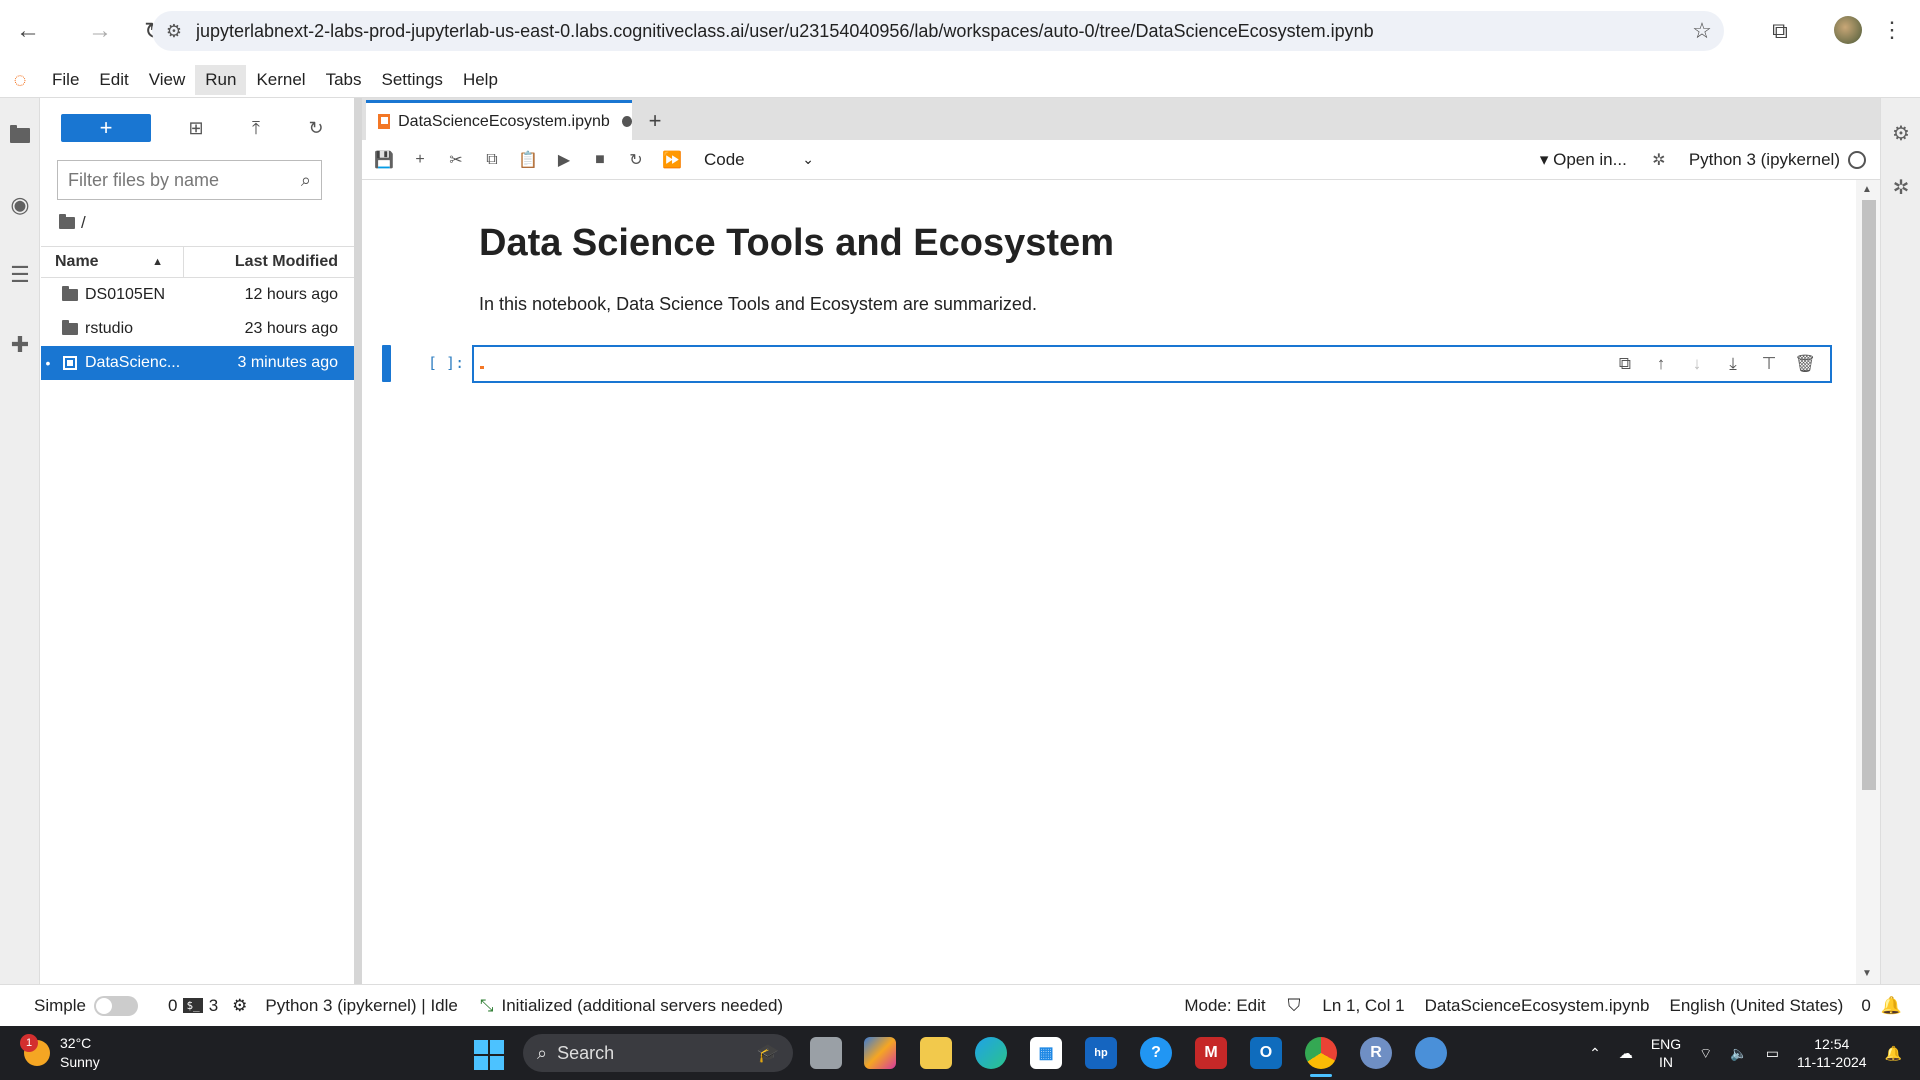 The height and width of the screenshot is (1080, 1920). What do you see at coordinates (1321, 1053) in the screenshot?
I see `chrome-icon` at bounding box center [1321, 1053].